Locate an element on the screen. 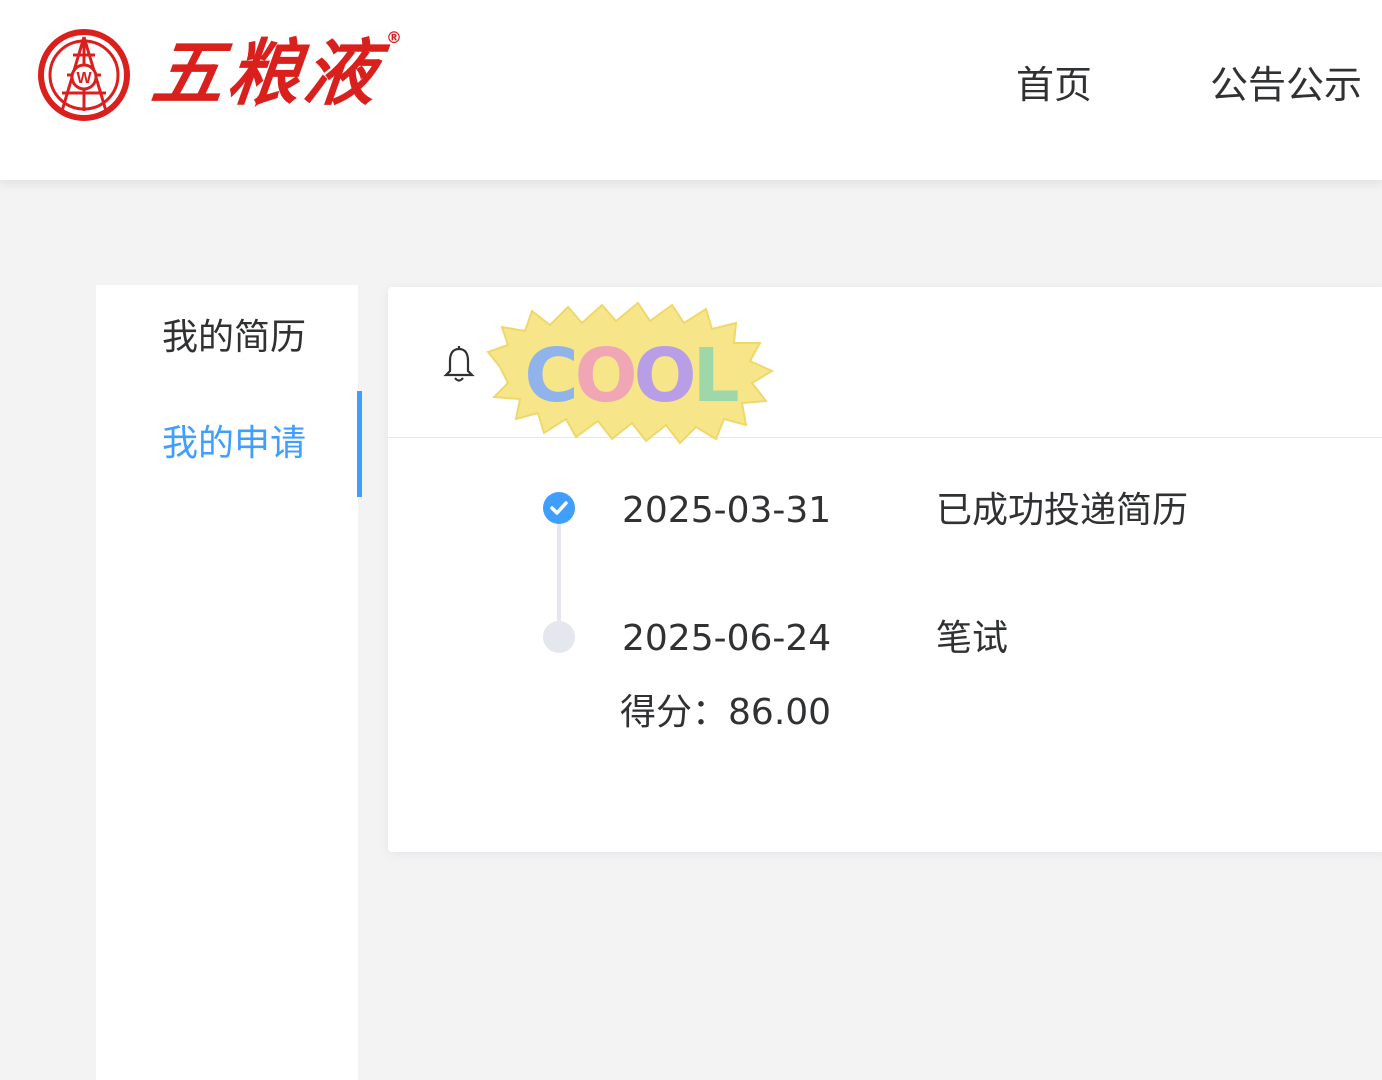 The height and width of the screenshot is (1080, 1382). timeline-date: 2025-03-31 is located at coordinates (727, 510).